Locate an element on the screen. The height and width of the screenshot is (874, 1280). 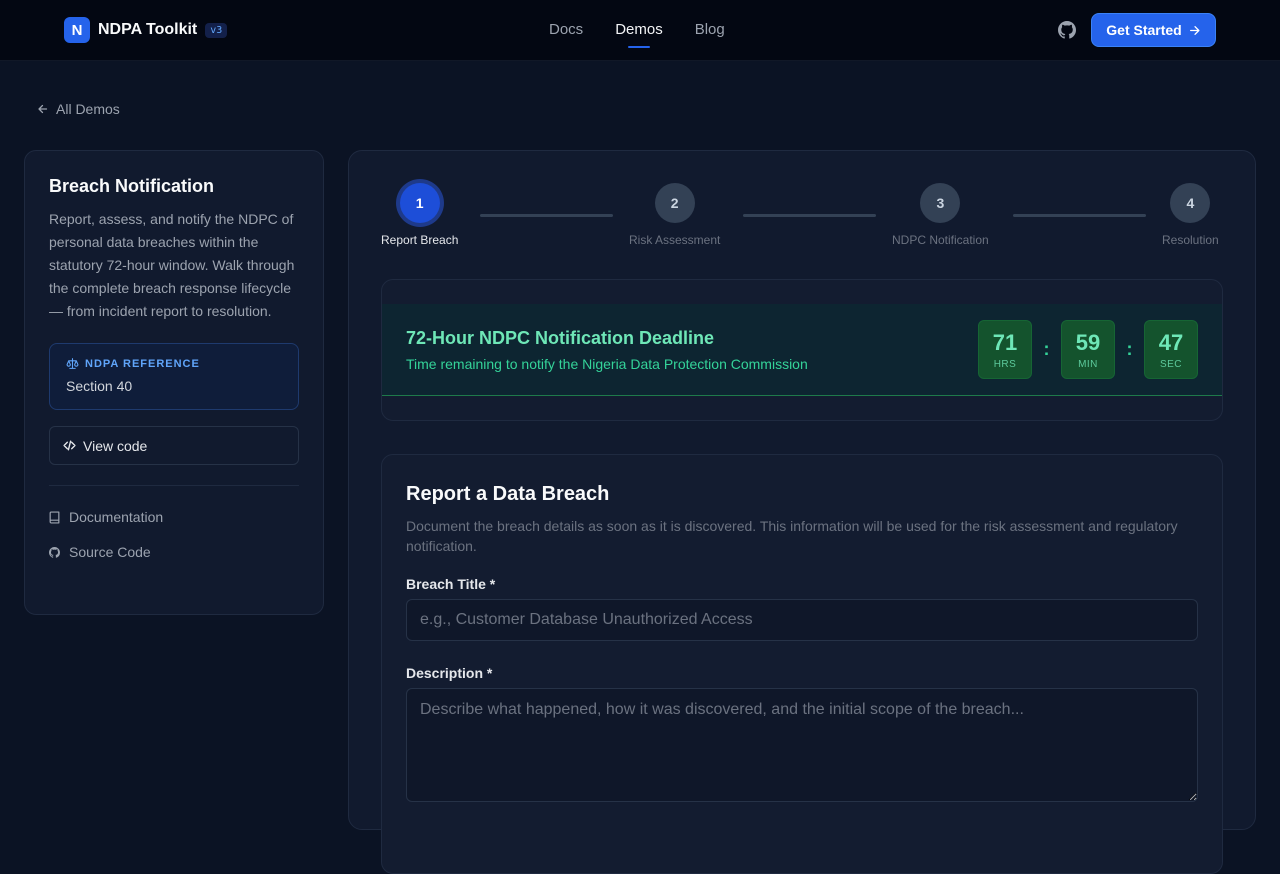
step-resolution: 4 Resolution is located at coordinates (1190, 215).